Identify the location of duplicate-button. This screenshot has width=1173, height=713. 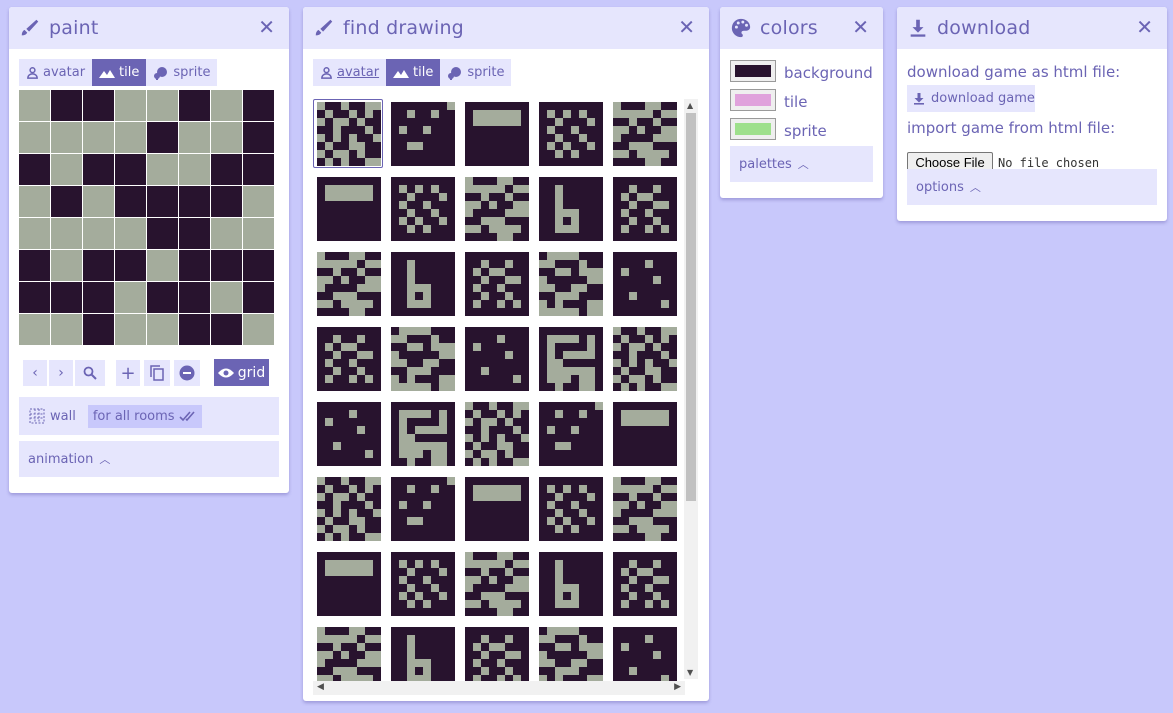
(157, 373).